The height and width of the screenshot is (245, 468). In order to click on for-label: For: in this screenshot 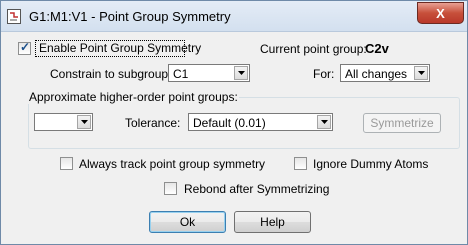, I will do `click(324, 74)`.